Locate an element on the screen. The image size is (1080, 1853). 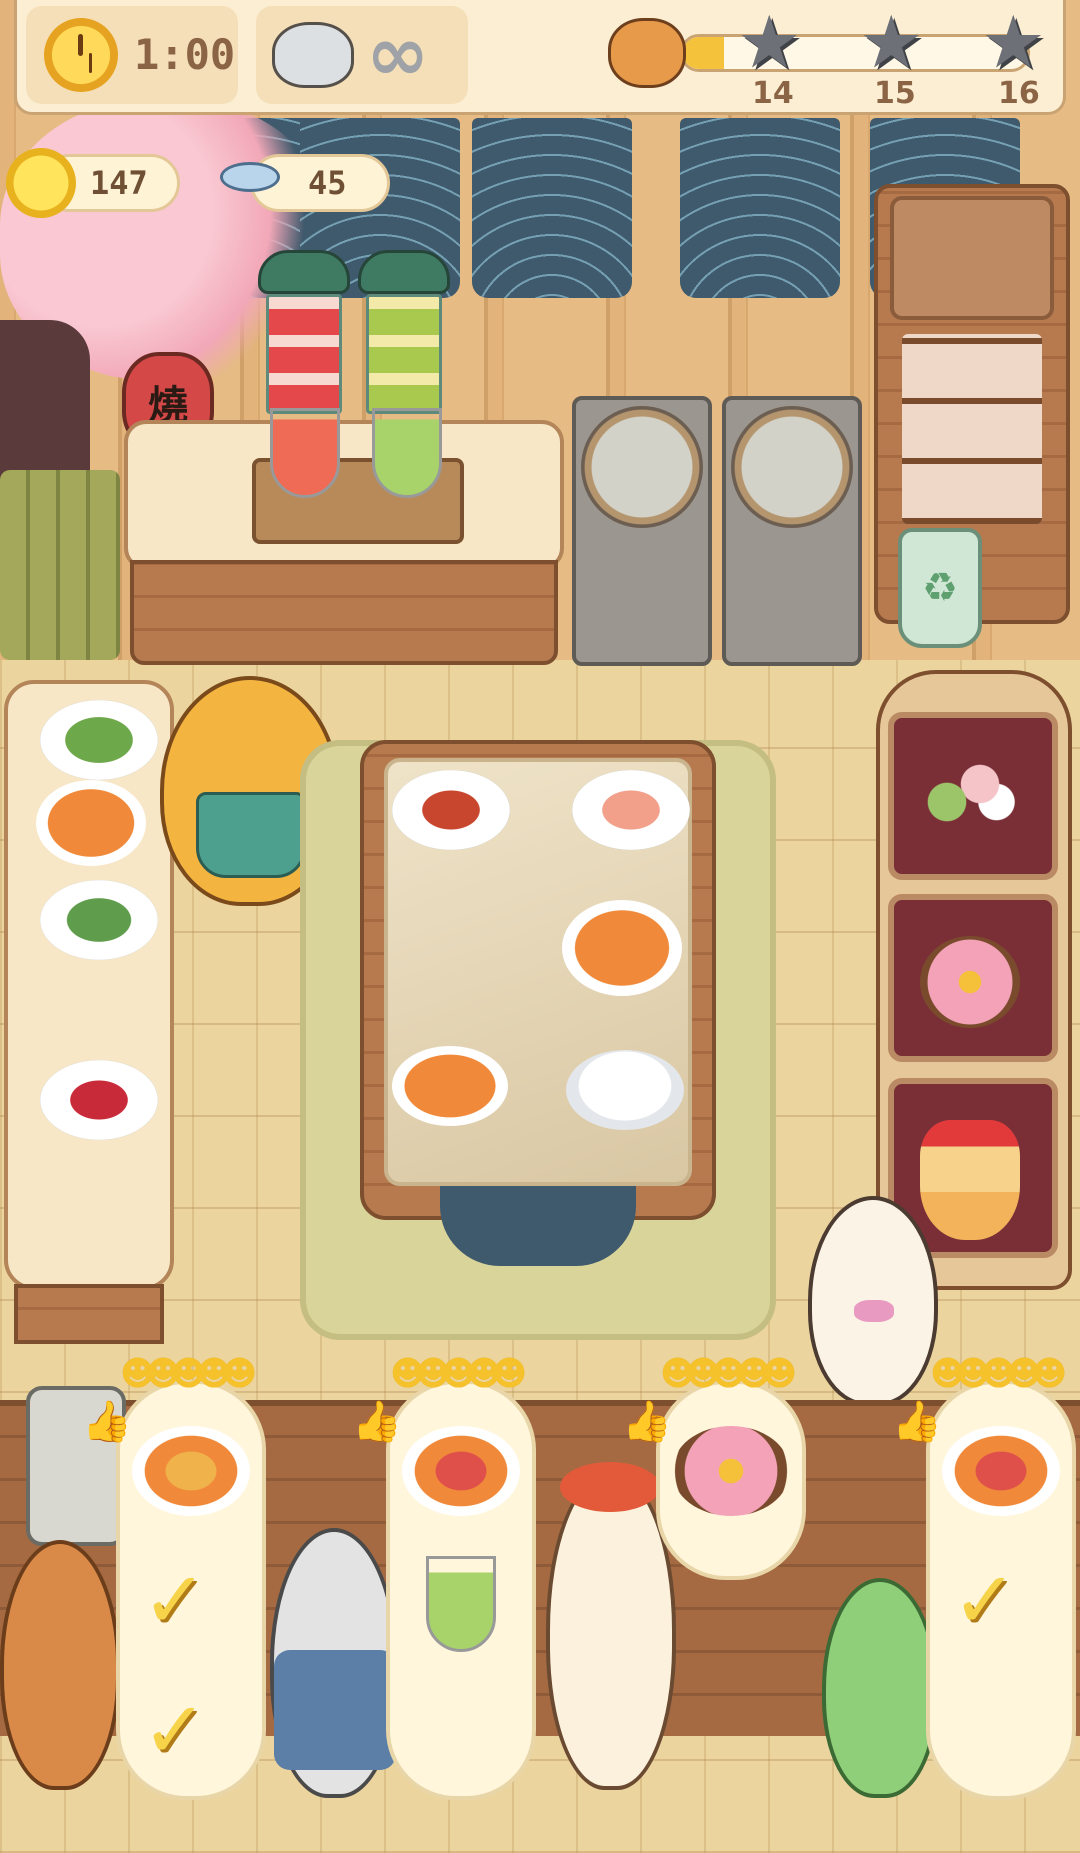
clock-icon is located at coordinates (81, 55).